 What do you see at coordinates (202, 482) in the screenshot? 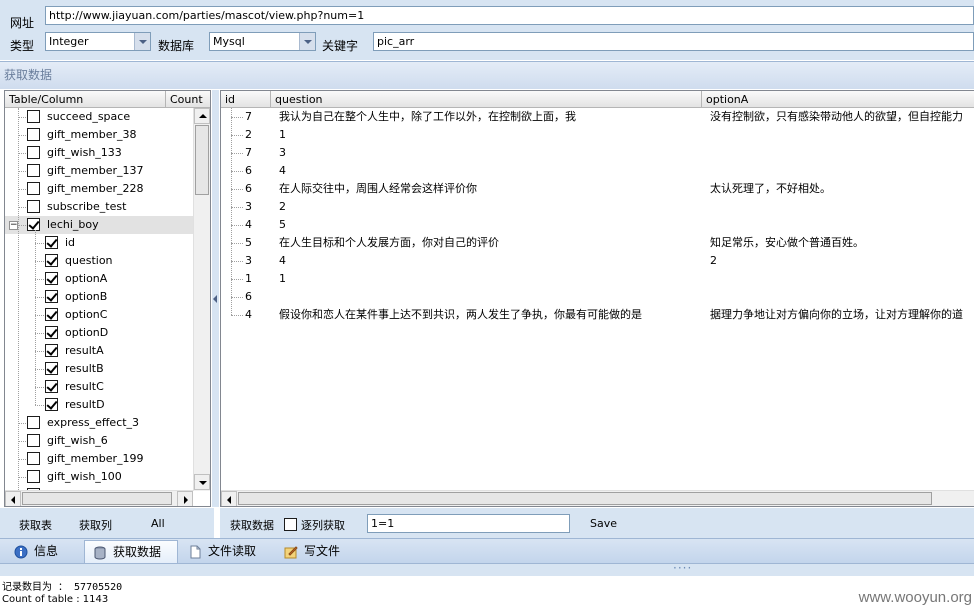
I see `scroll-down-icon` at bounding box center [202, 482].